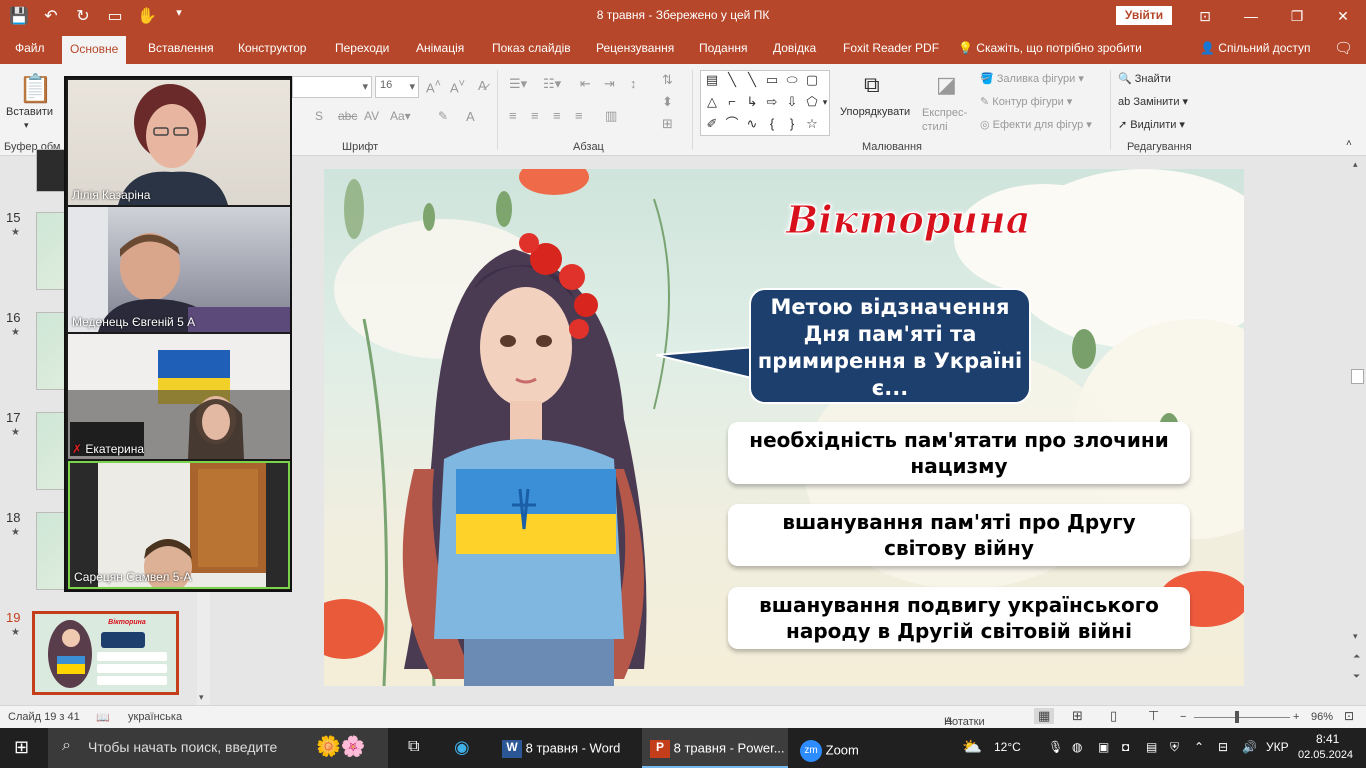 Image resolution: width=1366 pixels, height=768 pixels. Describe the element at coordinates (842, 748) in the screenshot. I see `taskbar-app-zoom: zm Zoom` at that location.